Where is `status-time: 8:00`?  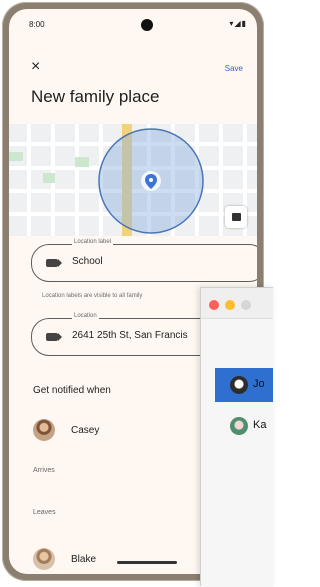 status-time: 8:00 is located at coordinates (37, 24).